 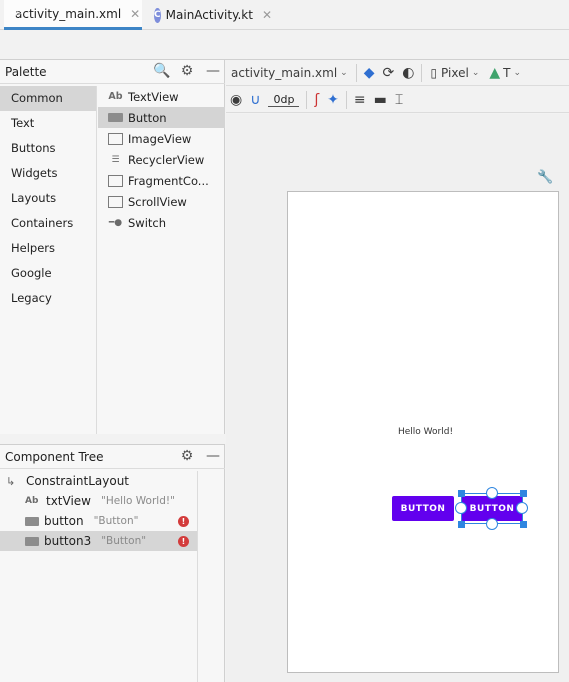 I want to click on palette-item-textview: Ab TextView, so click(x=161, y=96).